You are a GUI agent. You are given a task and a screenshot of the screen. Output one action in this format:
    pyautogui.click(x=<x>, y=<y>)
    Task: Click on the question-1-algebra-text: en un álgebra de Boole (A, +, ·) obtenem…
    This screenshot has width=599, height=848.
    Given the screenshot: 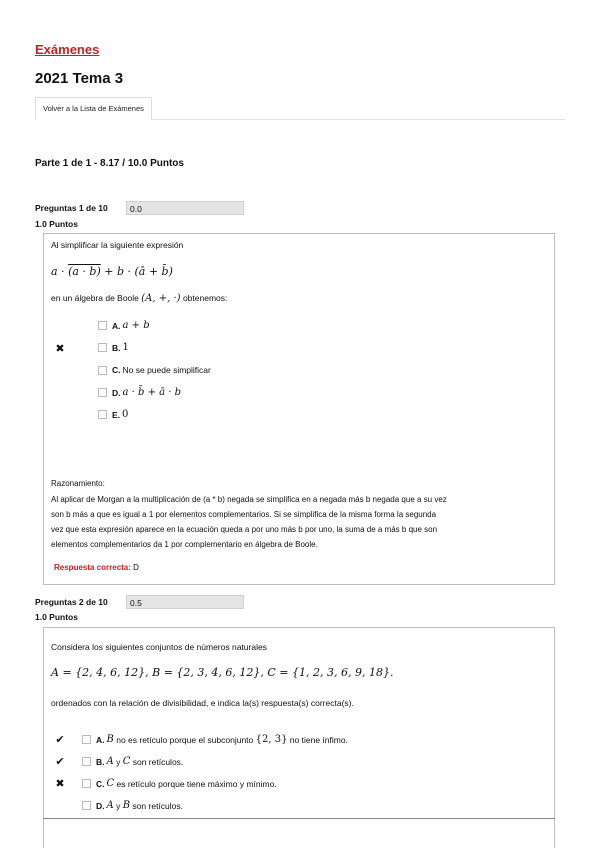 What is the action you would take?
    pyautogui.click(x=139, y=298)
    